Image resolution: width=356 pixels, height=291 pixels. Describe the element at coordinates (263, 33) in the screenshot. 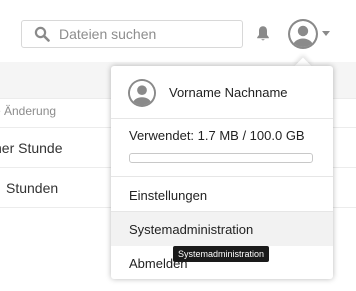

I see `bell-icon` at that location.